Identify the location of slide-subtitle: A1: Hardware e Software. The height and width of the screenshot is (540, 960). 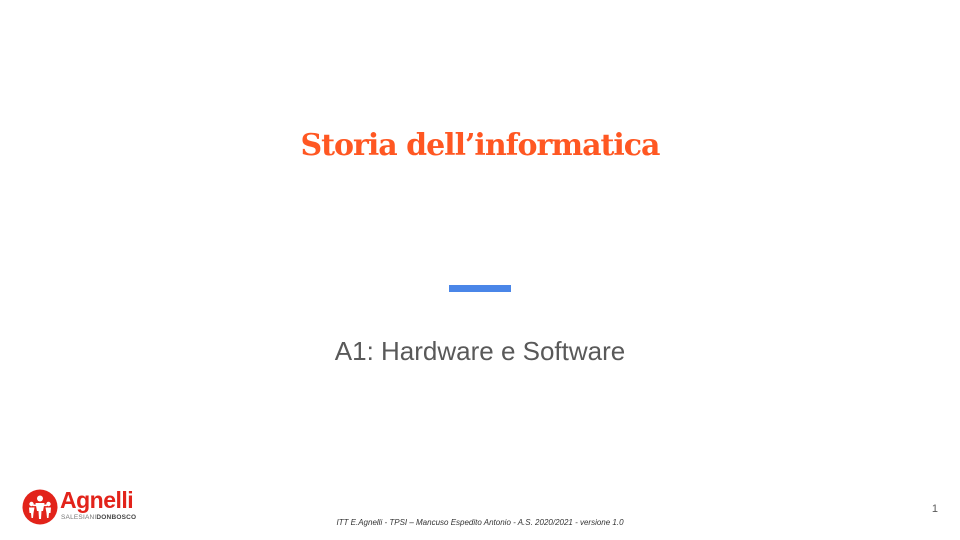
(480, 351).